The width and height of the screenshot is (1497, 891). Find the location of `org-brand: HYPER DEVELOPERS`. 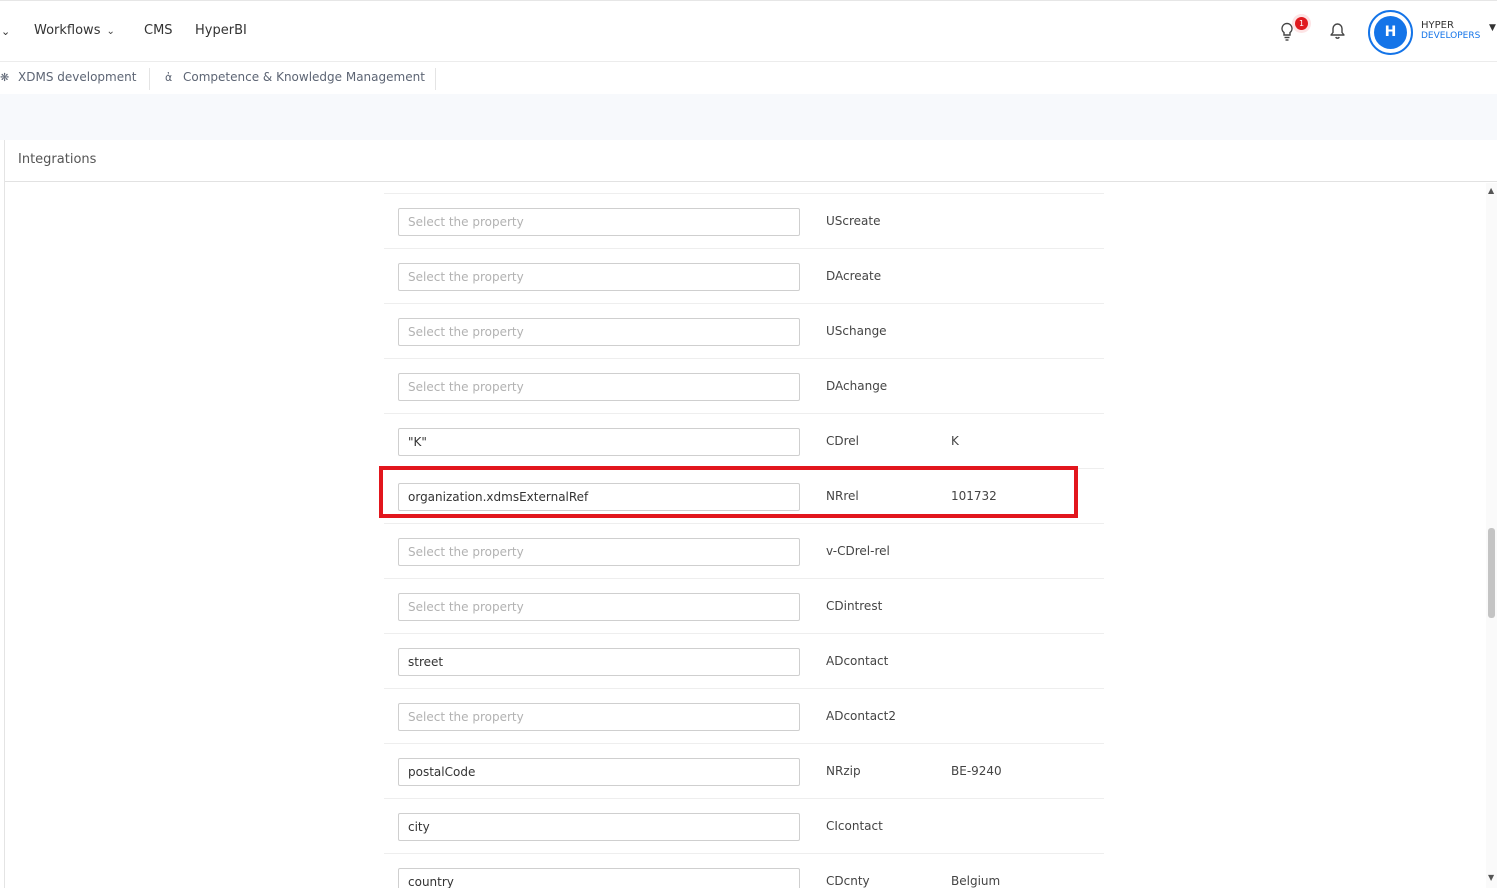

org-brand: HYPER DEVELOPERS is located at coordinates (1450, 31).